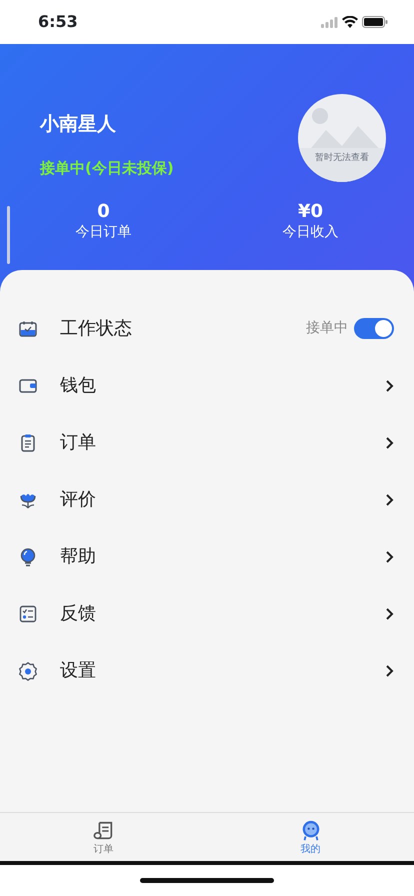  Describe the element at coordinates (375, 22) in the screenshot. I see `battery-icon` at that location.